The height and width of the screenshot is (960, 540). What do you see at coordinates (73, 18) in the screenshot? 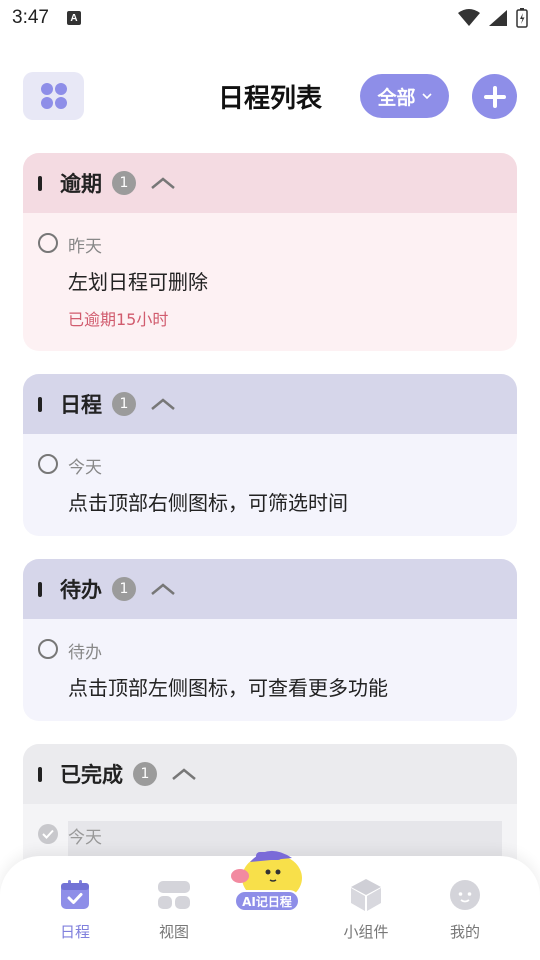
I see `notification-a-icon: A` at bounding box center [73, 18].